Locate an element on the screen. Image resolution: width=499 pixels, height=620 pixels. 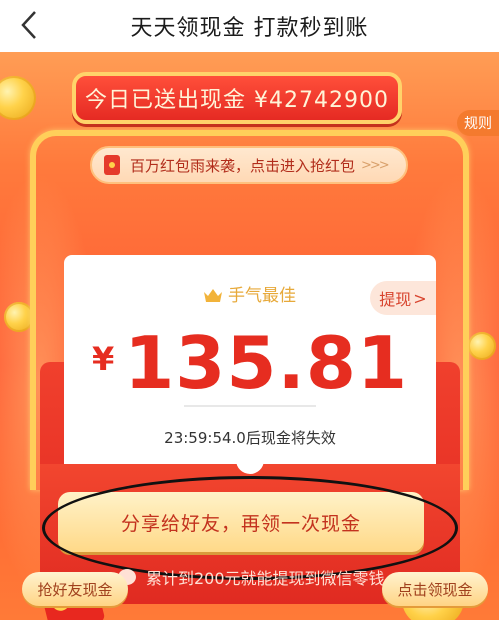
double-chevron-right-icon: >>> is located at coordinates (375, 165).